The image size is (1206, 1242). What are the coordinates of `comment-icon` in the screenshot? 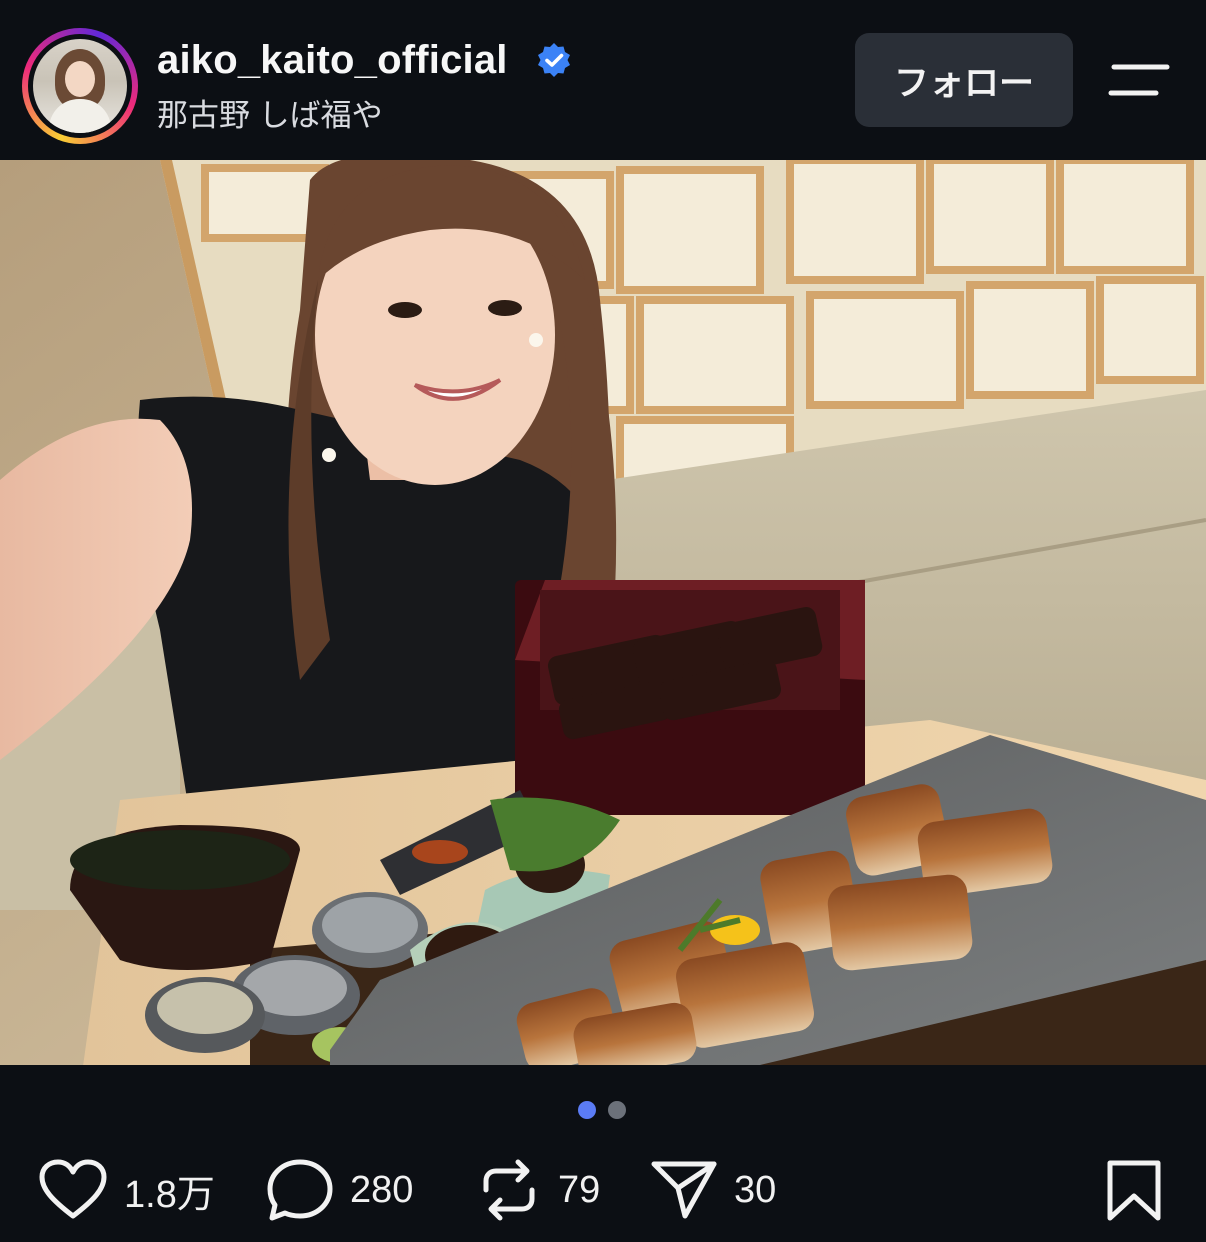 It's located at (300, 1190).